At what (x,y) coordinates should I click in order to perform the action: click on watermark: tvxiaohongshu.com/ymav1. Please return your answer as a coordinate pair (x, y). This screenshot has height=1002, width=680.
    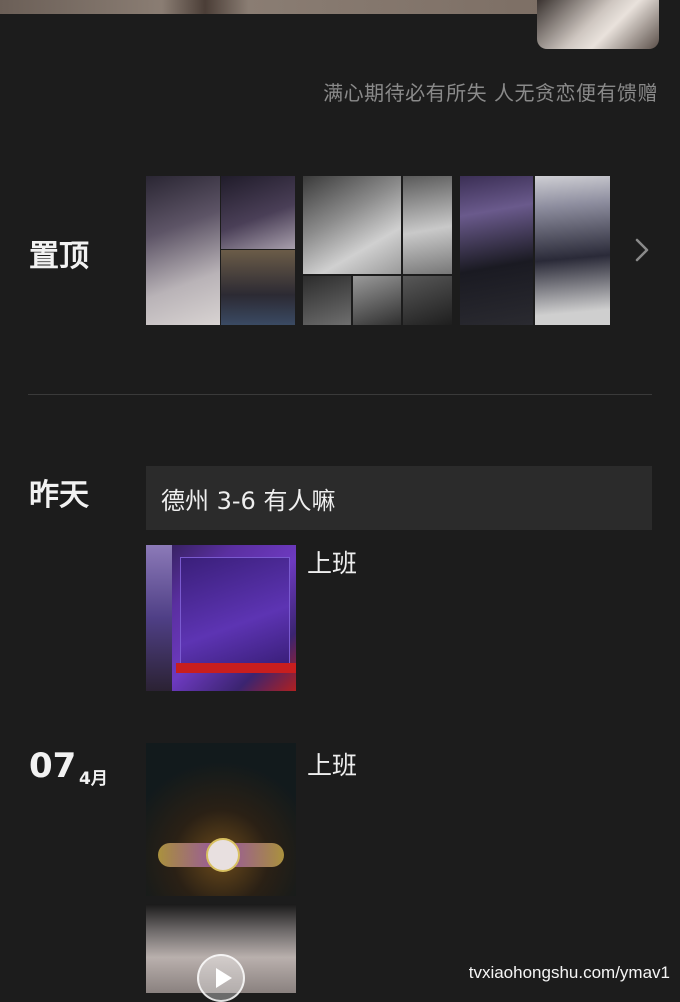
    Looking at the image, I should click on (569, 972).